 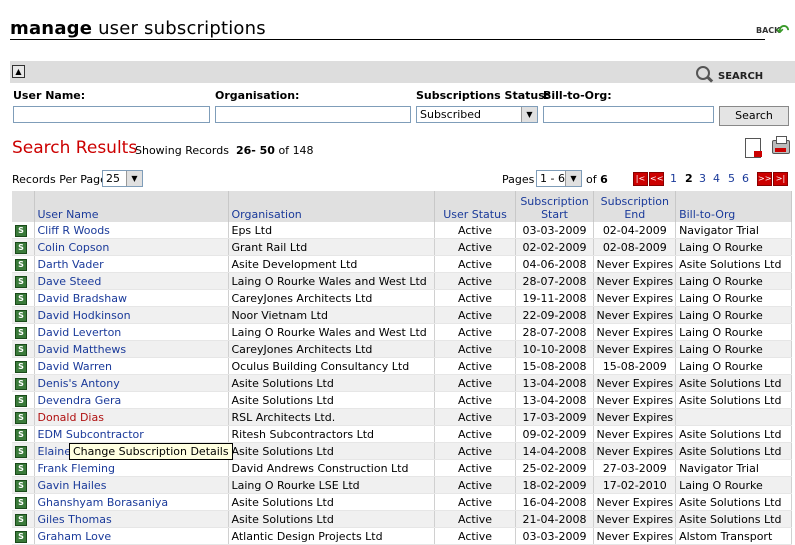 I want to click on user-name-cell: David Hodkinson, so click(x=131, y=315).